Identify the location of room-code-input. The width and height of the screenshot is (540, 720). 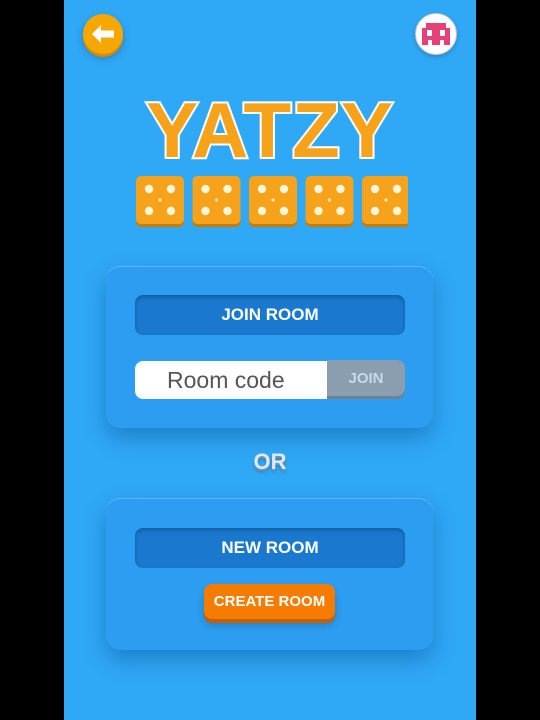
(231, 380).